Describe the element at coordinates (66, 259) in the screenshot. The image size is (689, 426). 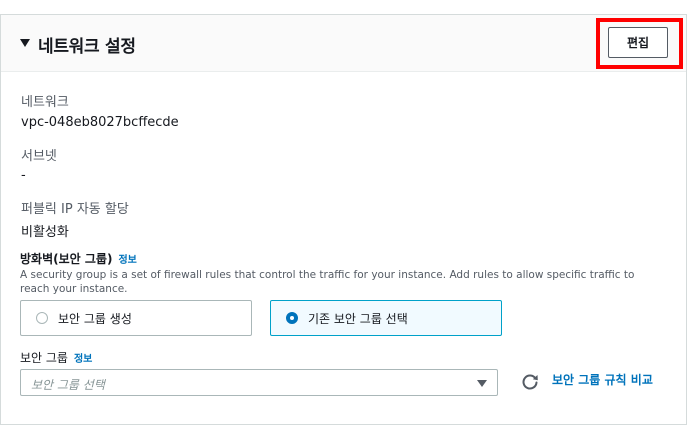
I see `security-group-title-text: 방화벽(보안 그룹)` at that location.